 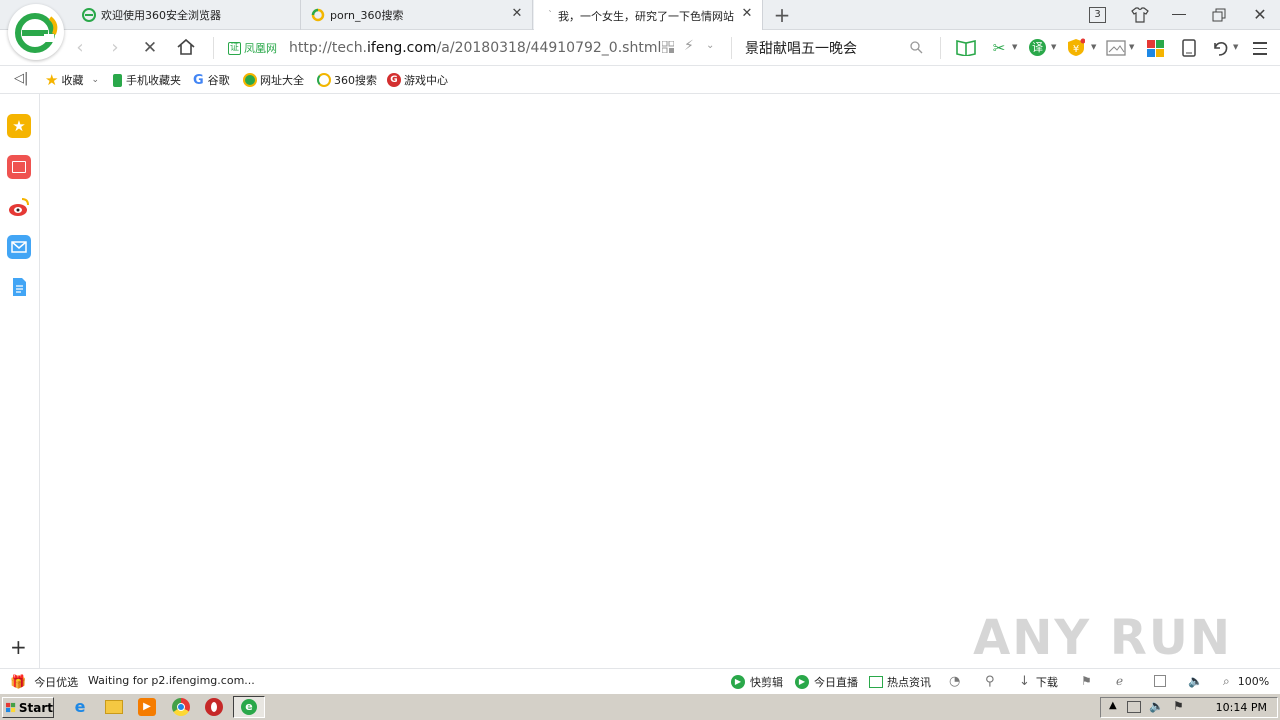 What do you see at coordinates (1219, 15) in the screenshot?
I see `restore-button` at bounding box center [1219, 15].